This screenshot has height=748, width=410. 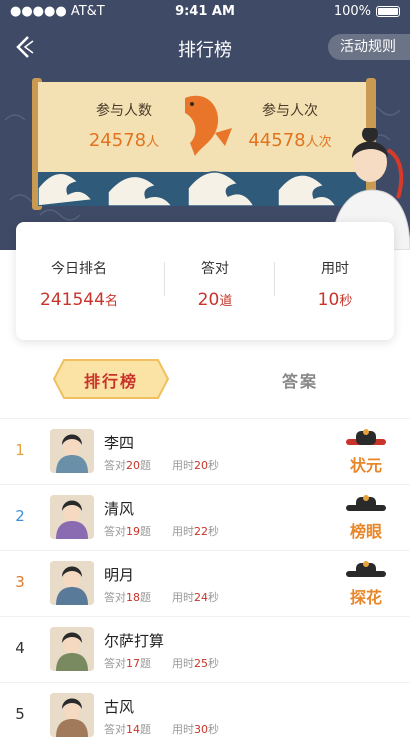 What do you see at coordinates (79, 284) in the screenshot?
I see `today-rank: 今日排名 241544名` at bounding box center [79, 284].